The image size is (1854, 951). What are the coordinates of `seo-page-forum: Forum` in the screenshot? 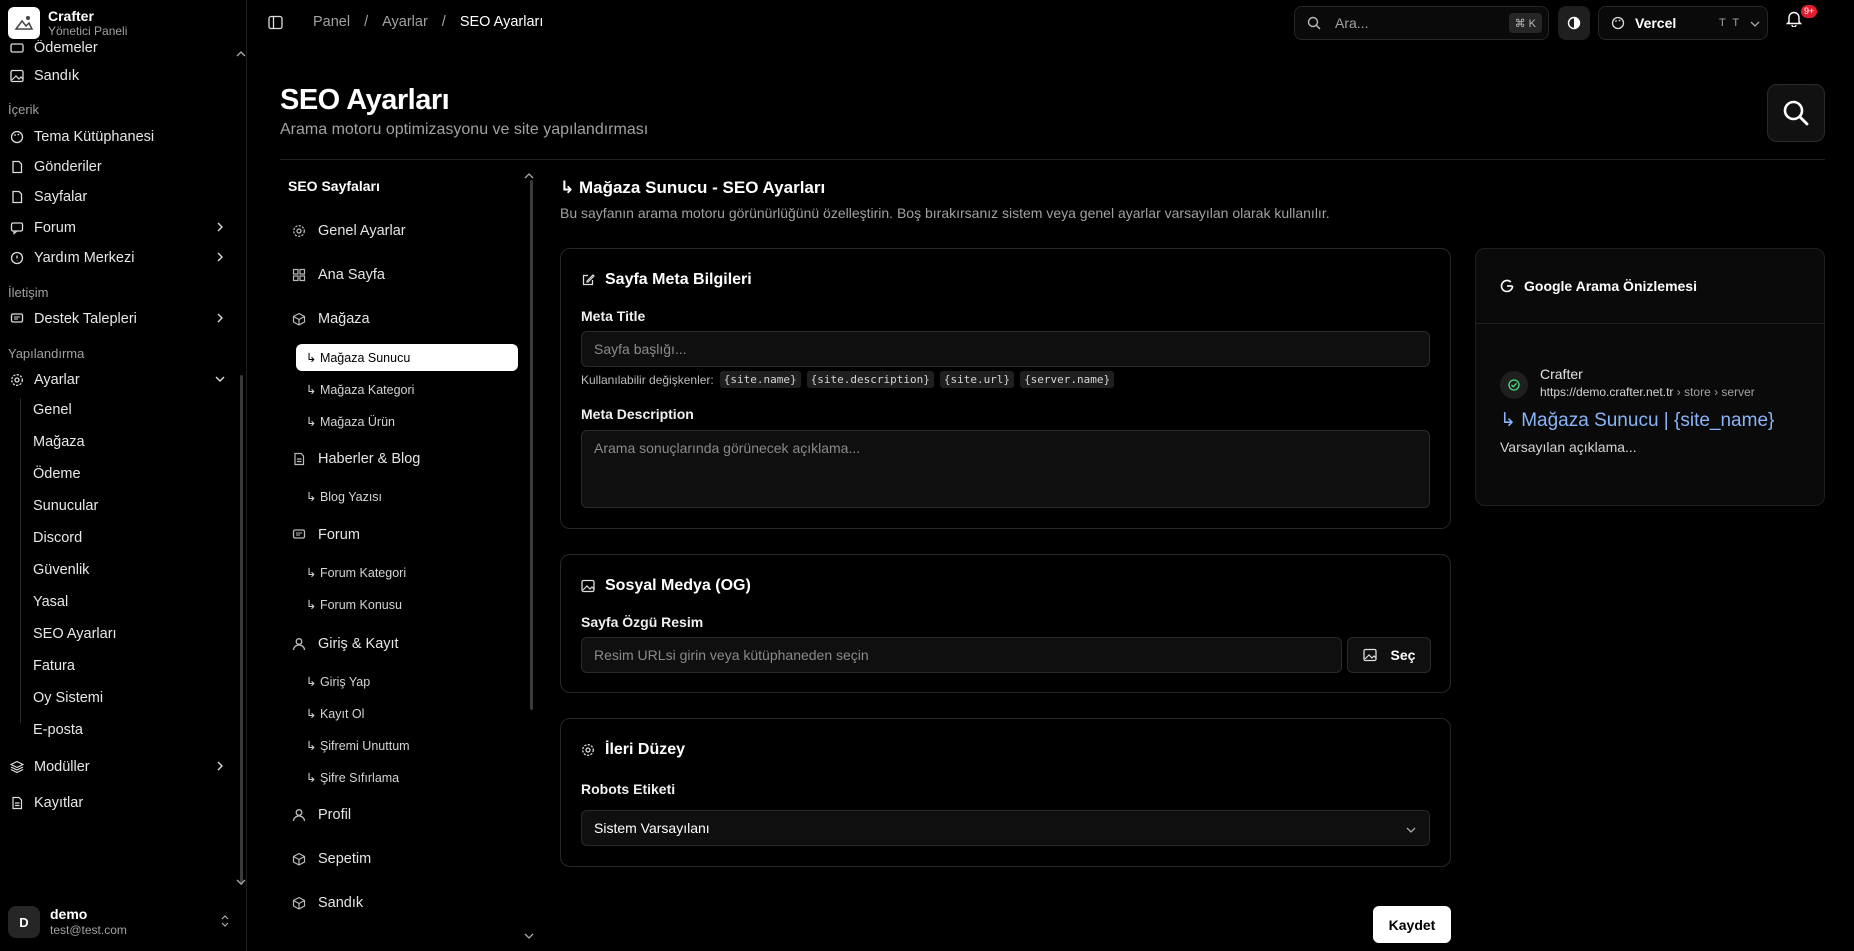 It's located at (404, 535).